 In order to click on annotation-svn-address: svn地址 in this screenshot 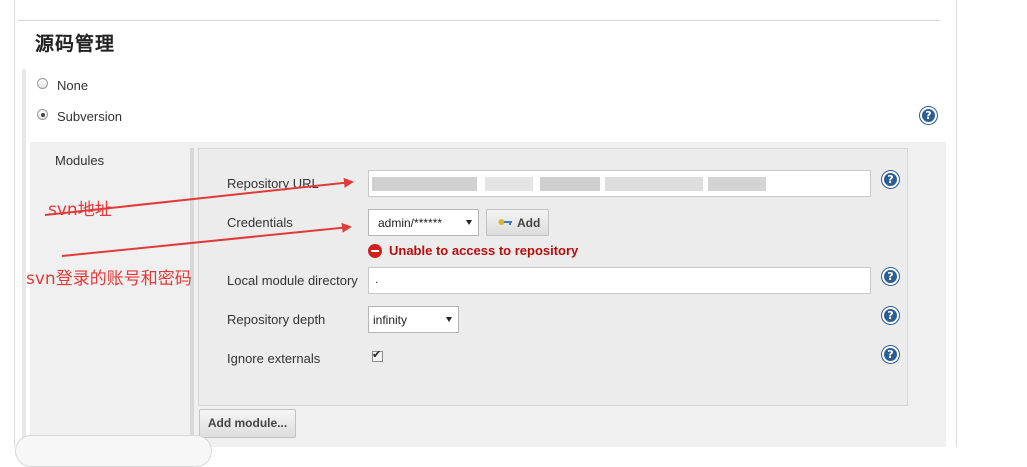, I will do `click(80, 210)`.